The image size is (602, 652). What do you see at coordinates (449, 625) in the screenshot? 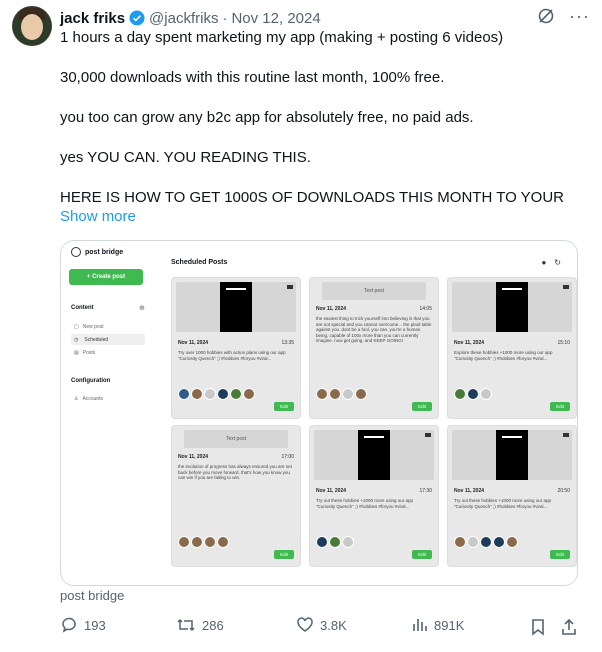
I see `views-count: 891K` at bounding box center [449, 625].